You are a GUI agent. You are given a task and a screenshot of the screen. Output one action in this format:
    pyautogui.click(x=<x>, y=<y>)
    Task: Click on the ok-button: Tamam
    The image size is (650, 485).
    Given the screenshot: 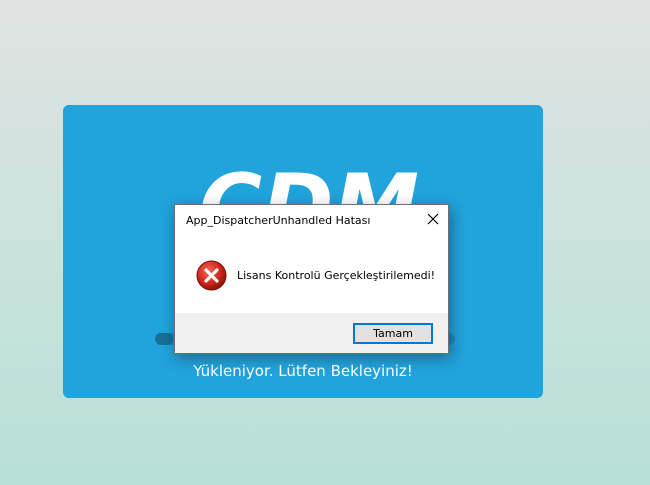 What is the action you would take?
    pyautogui.click(x=393, y=333)
    